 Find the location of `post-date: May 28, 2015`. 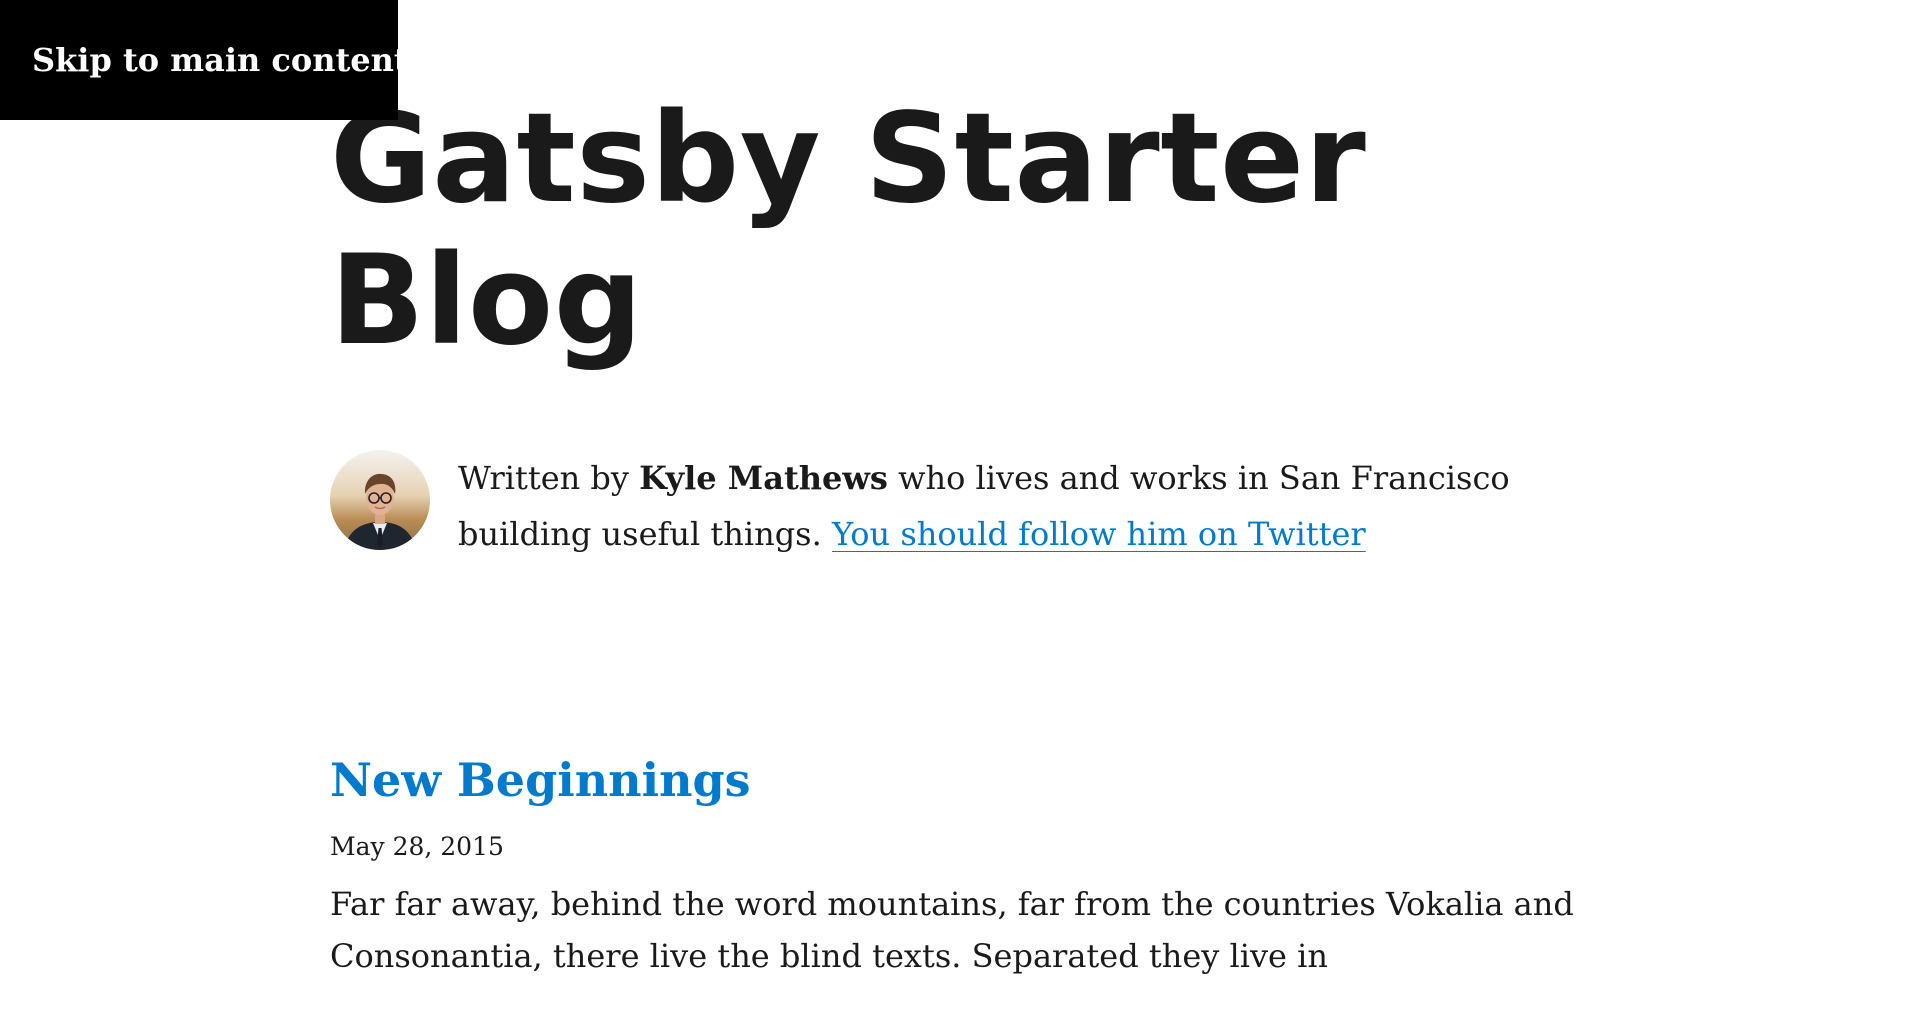

post-date: May 28, 2015 is located at coordinates (417, 846).